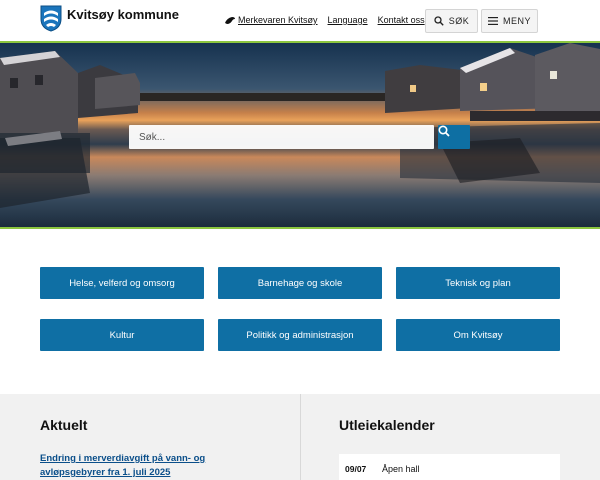 The height and width of the screenshot is (480, 600). I want to click on header-menu-label: MENY, so click(516, 21).